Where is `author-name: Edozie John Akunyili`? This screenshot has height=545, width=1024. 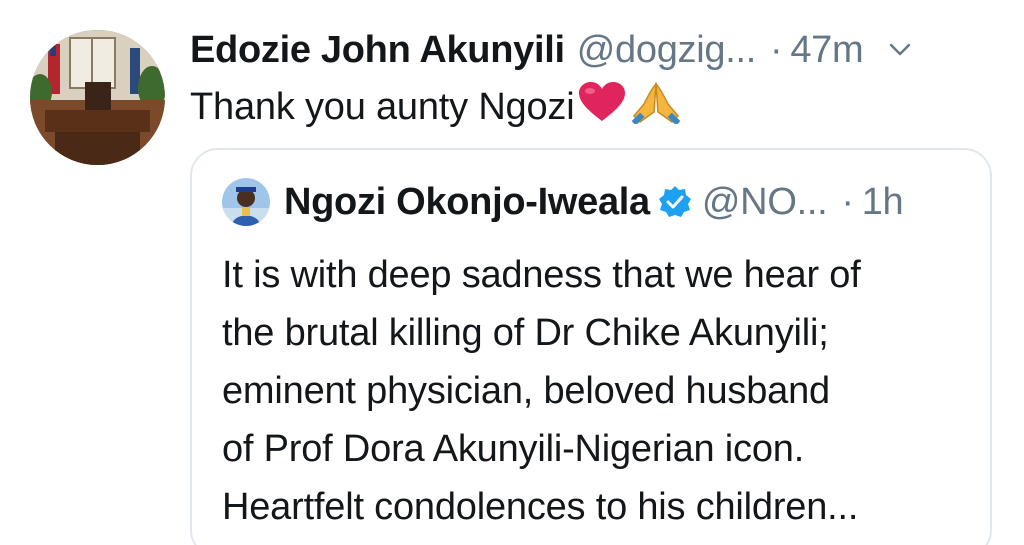 author-name: Edozie John Akunyili is located at coordinates (377, 50).